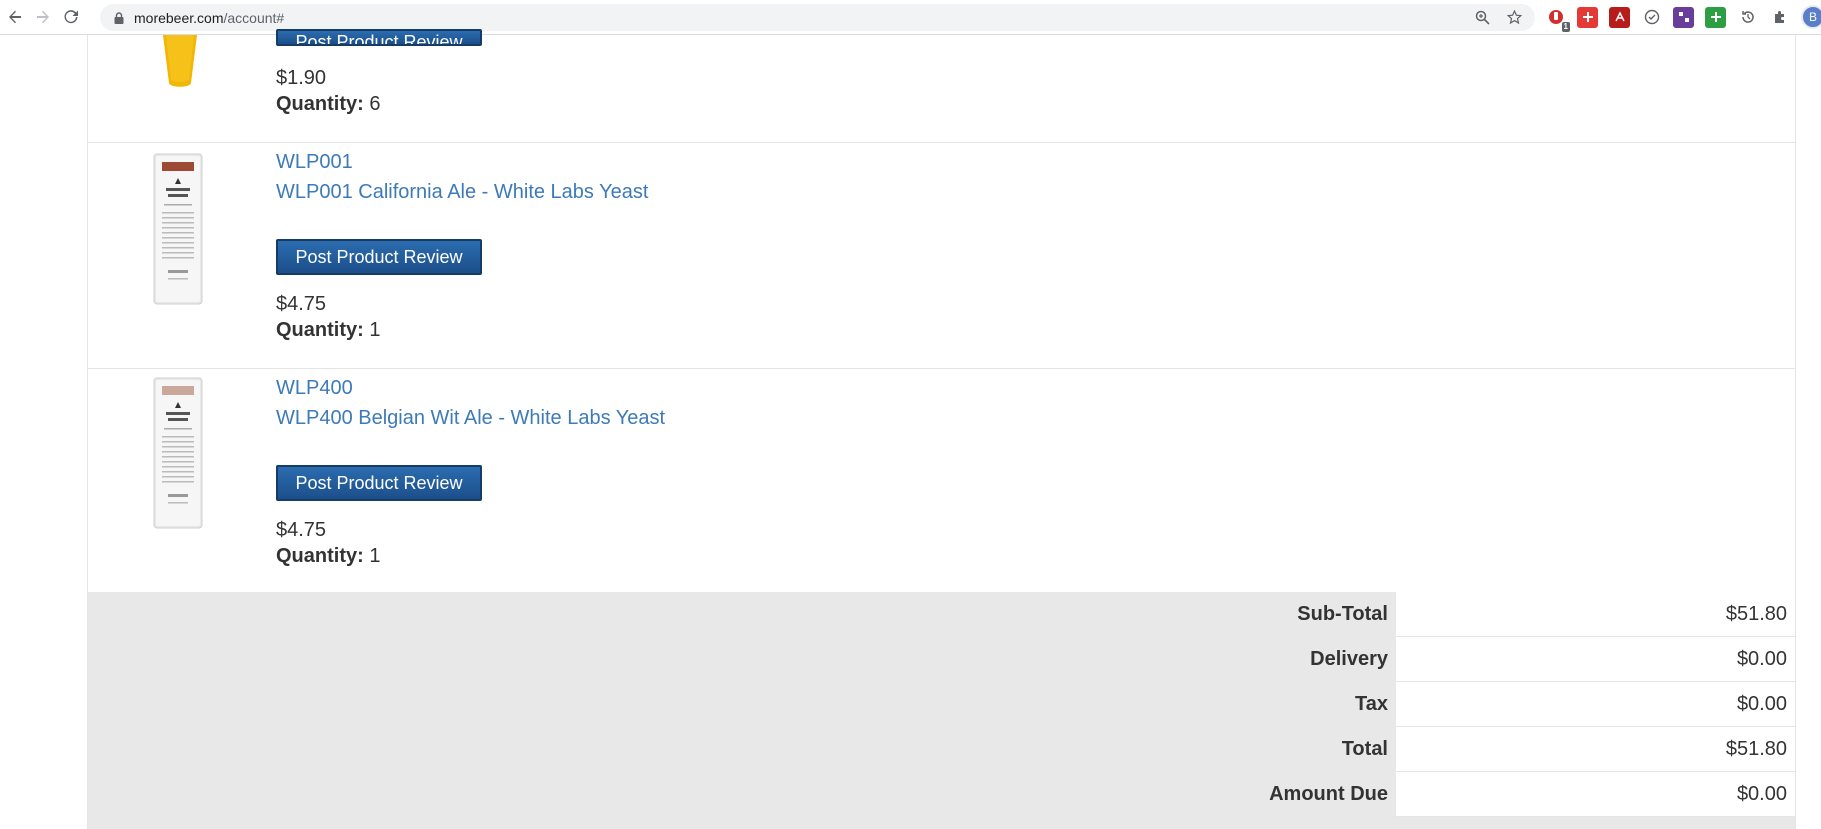 Image resolution: width=1821 pixels, height=829 pixels. Describe the element at coordinates (1595, 704) in the screenshot. I see `tax-value: $0.00` at that location.